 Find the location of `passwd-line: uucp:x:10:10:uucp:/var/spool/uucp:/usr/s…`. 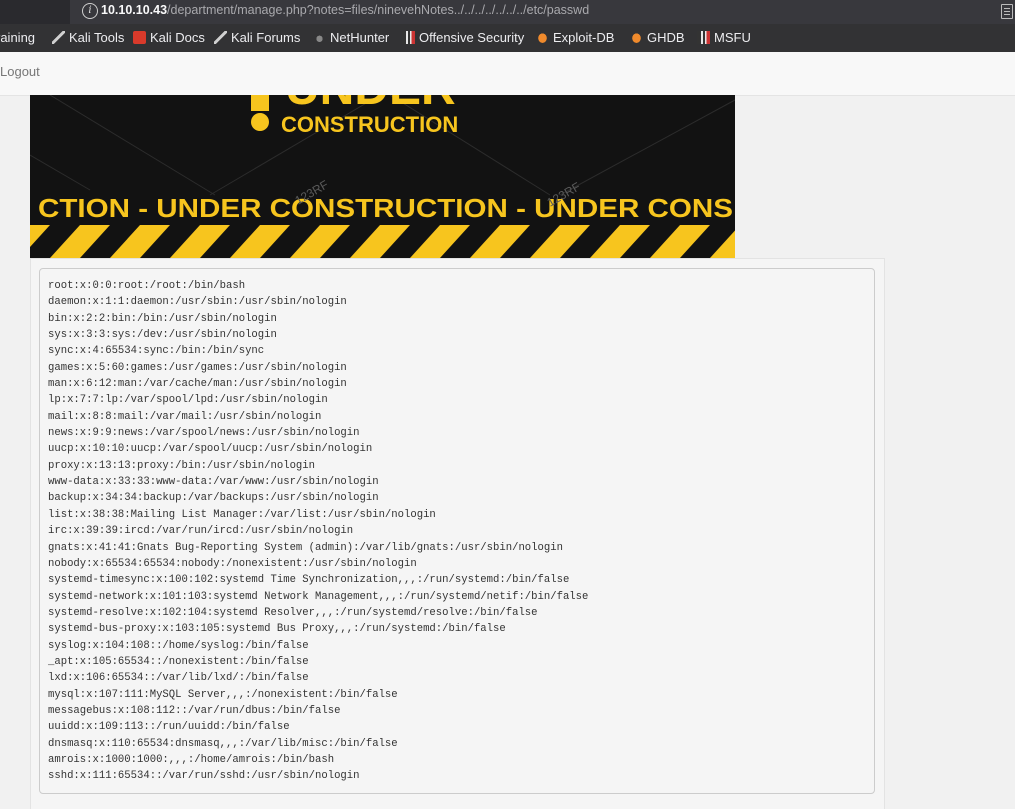

passwd-line: uucp:x:10:10:uucp:/var/spool/uucp:/usr/s… is located at coordinates (210, 449).